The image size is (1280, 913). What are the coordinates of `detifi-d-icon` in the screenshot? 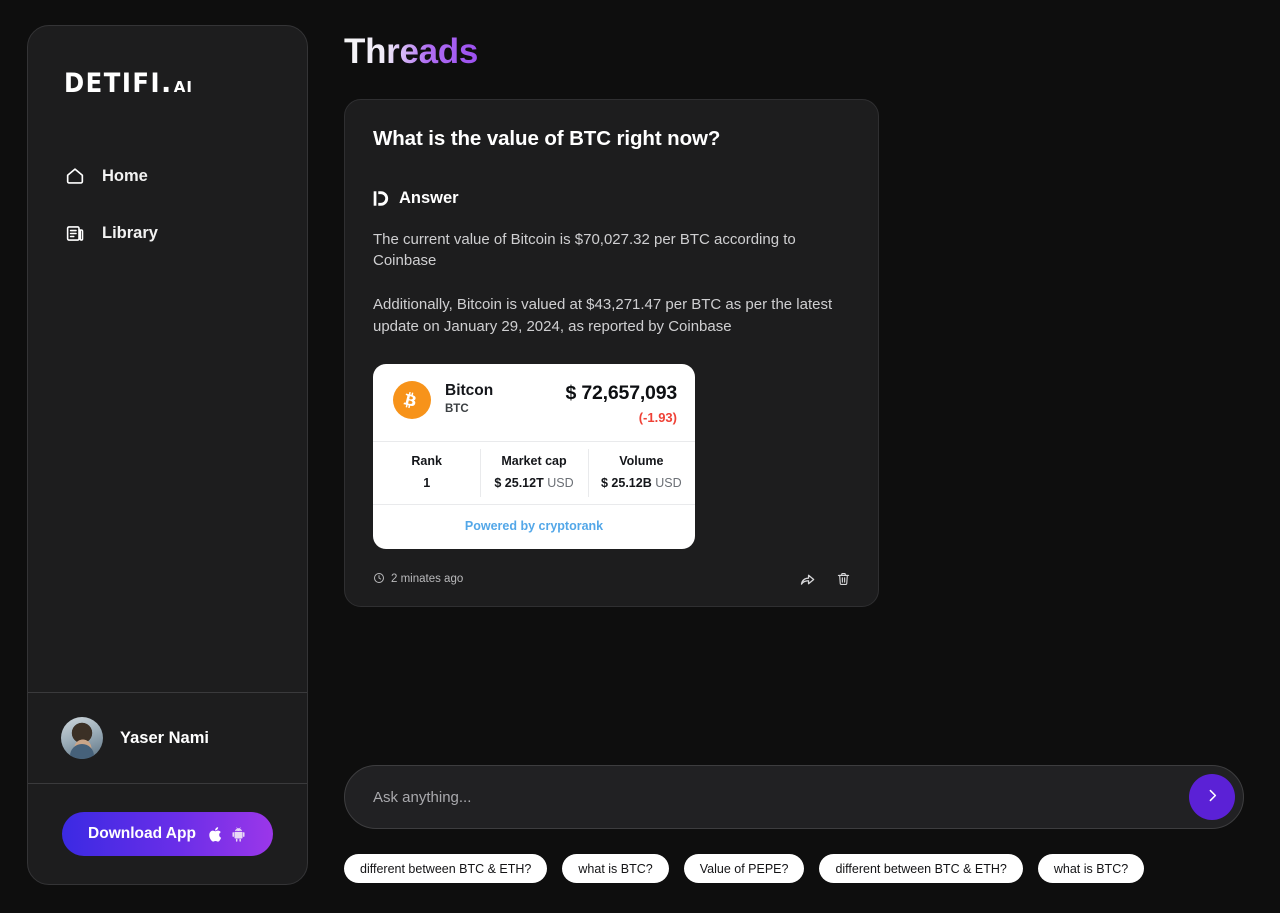 It's located at (381, 198).